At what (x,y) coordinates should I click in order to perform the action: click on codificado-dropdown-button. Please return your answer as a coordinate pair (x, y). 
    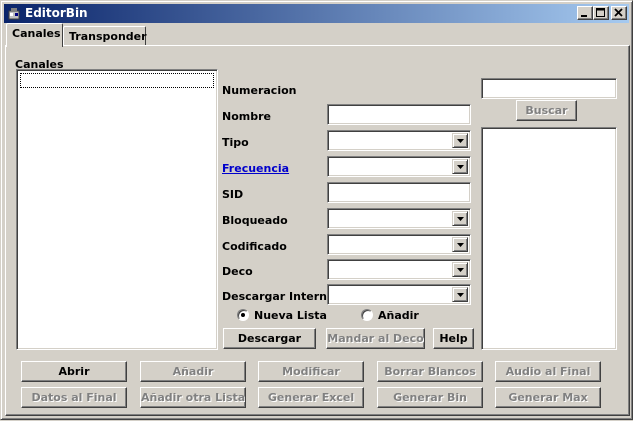
    Looking at the image, I should click on (460, 244).